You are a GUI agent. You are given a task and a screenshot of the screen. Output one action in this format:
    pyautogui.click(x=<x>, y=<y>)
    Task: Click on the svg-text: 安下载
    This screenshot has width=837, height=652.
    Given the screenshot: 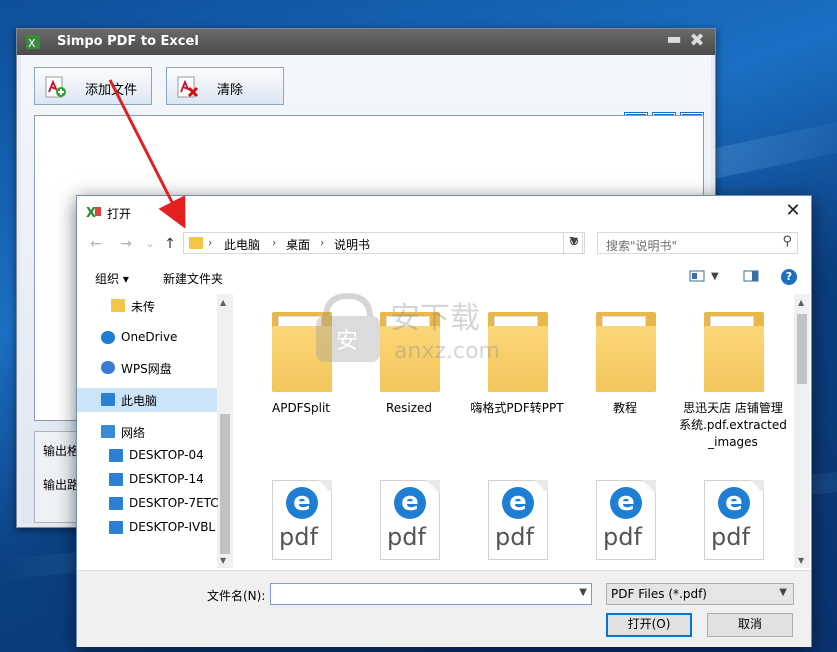 What is the action you would take?
    pyautogui.click(x=435, y=318)
    